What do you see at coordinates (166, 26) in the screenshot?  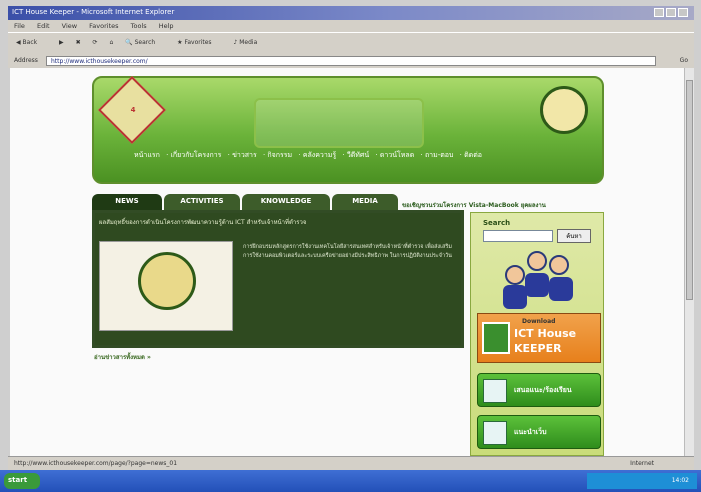 I see `menu-help: Help` at bounding box center [166, 26].